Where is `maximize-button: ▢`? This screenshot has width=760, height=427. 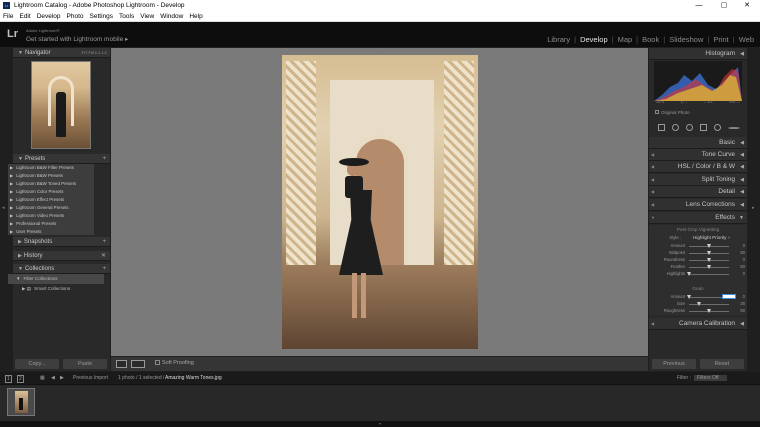
maximize-button: ▢ is located at coordinates (724, 5).